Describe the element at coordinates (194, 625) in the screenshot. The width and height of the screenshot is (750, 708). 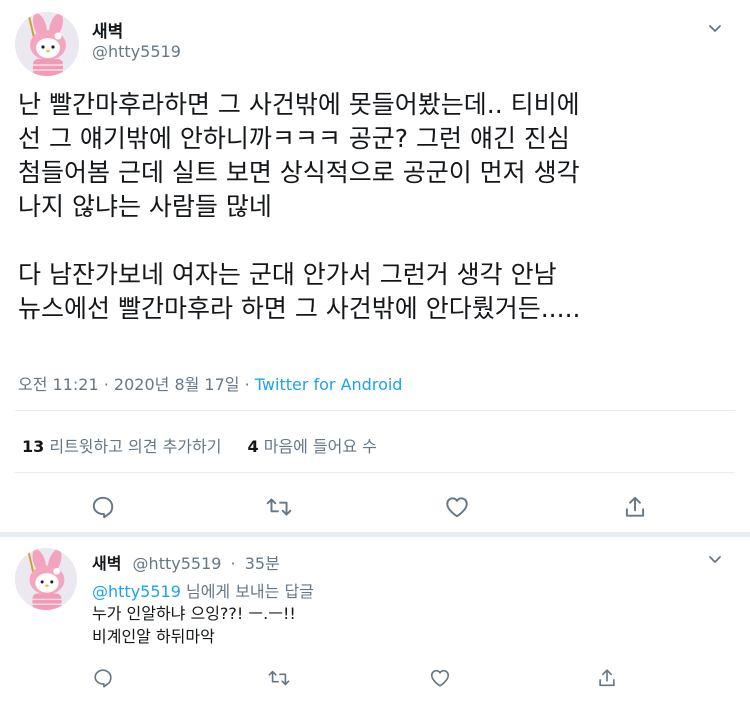
I see `reply-text: 누가 인알하냐 으잉??! ㅡ.ㅡ!! 비계인알 하뒤마악` at that location.